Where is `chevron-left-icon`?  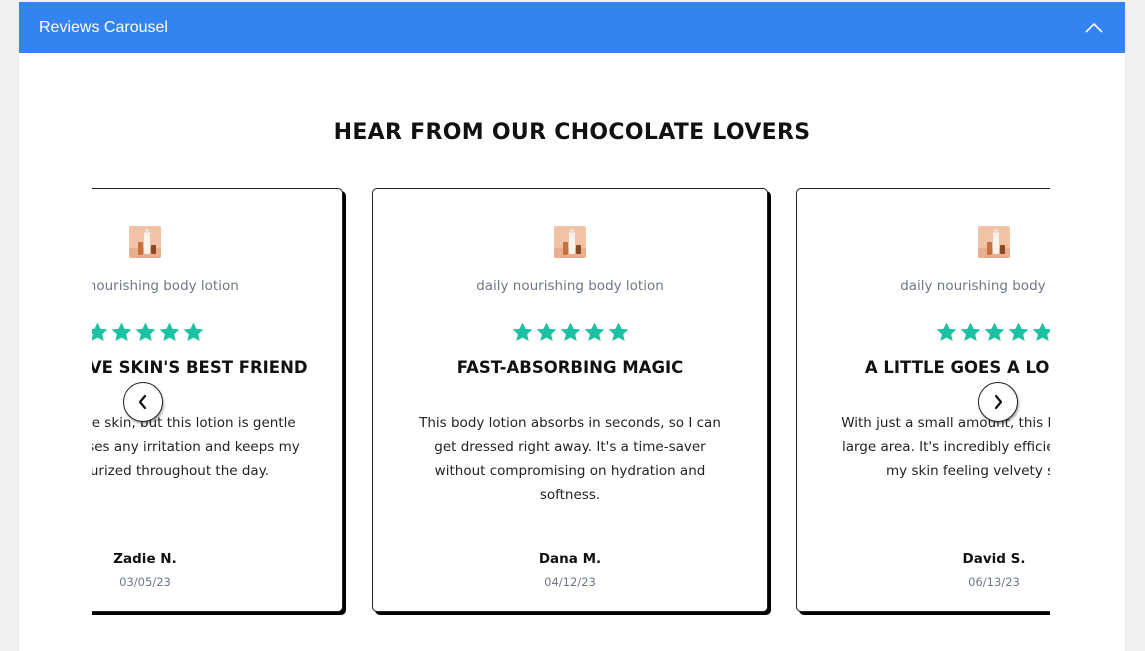 chevron-left-icon is located at coordinates (142, 402).